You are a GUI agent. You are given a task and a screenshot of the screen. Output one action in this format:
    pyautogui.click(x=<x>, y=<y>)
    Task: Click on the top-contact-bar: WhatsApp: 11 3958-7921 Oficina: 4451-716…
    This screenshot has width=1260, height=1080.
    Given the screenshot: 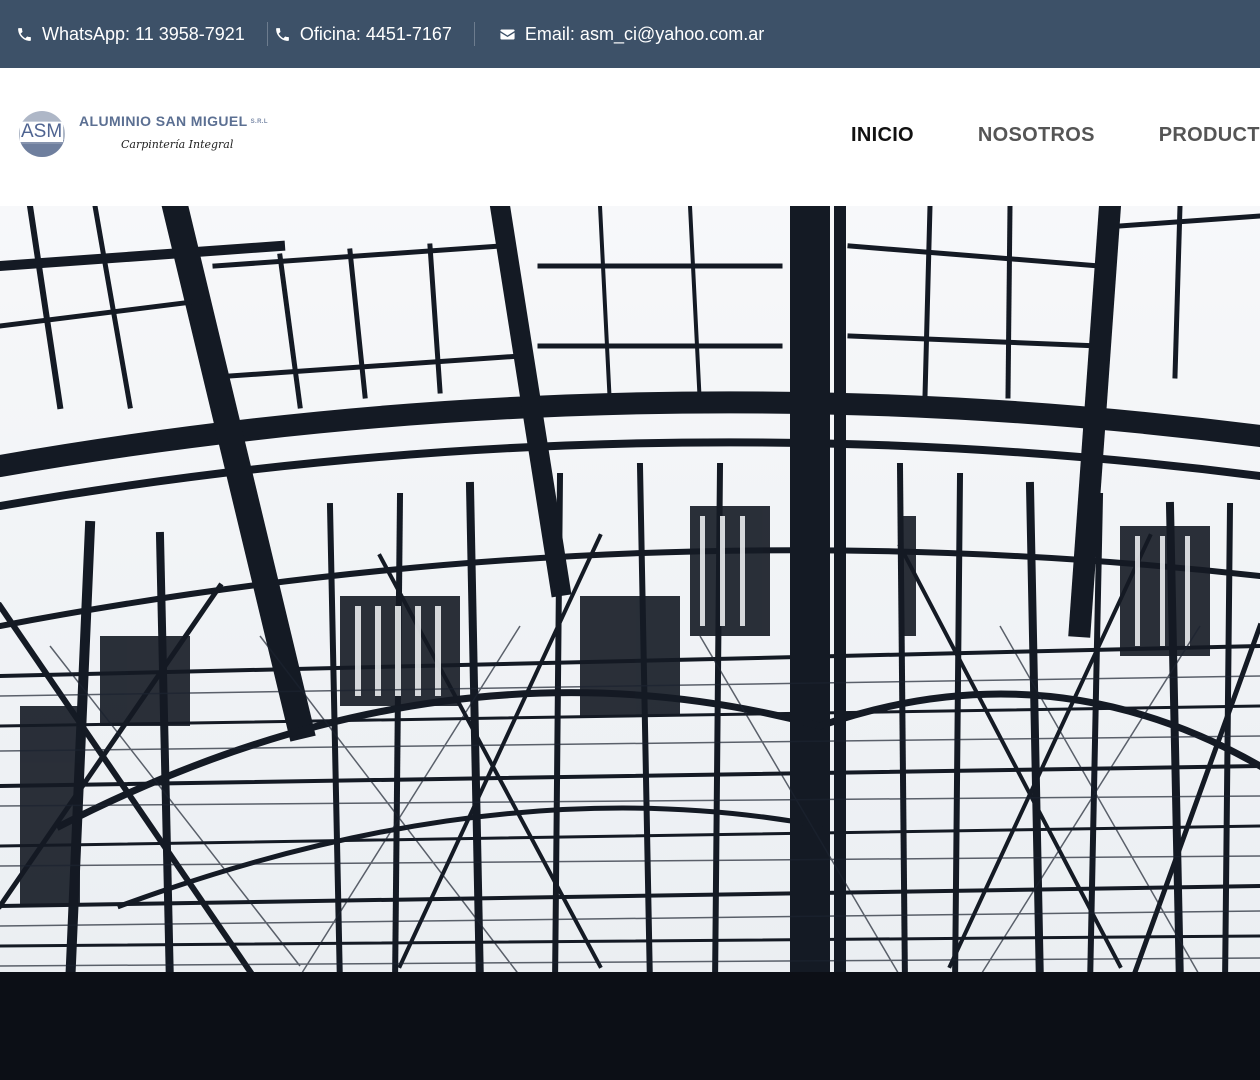 What is the action you would take?
    pyautogui.click(x=630, y=34)
    